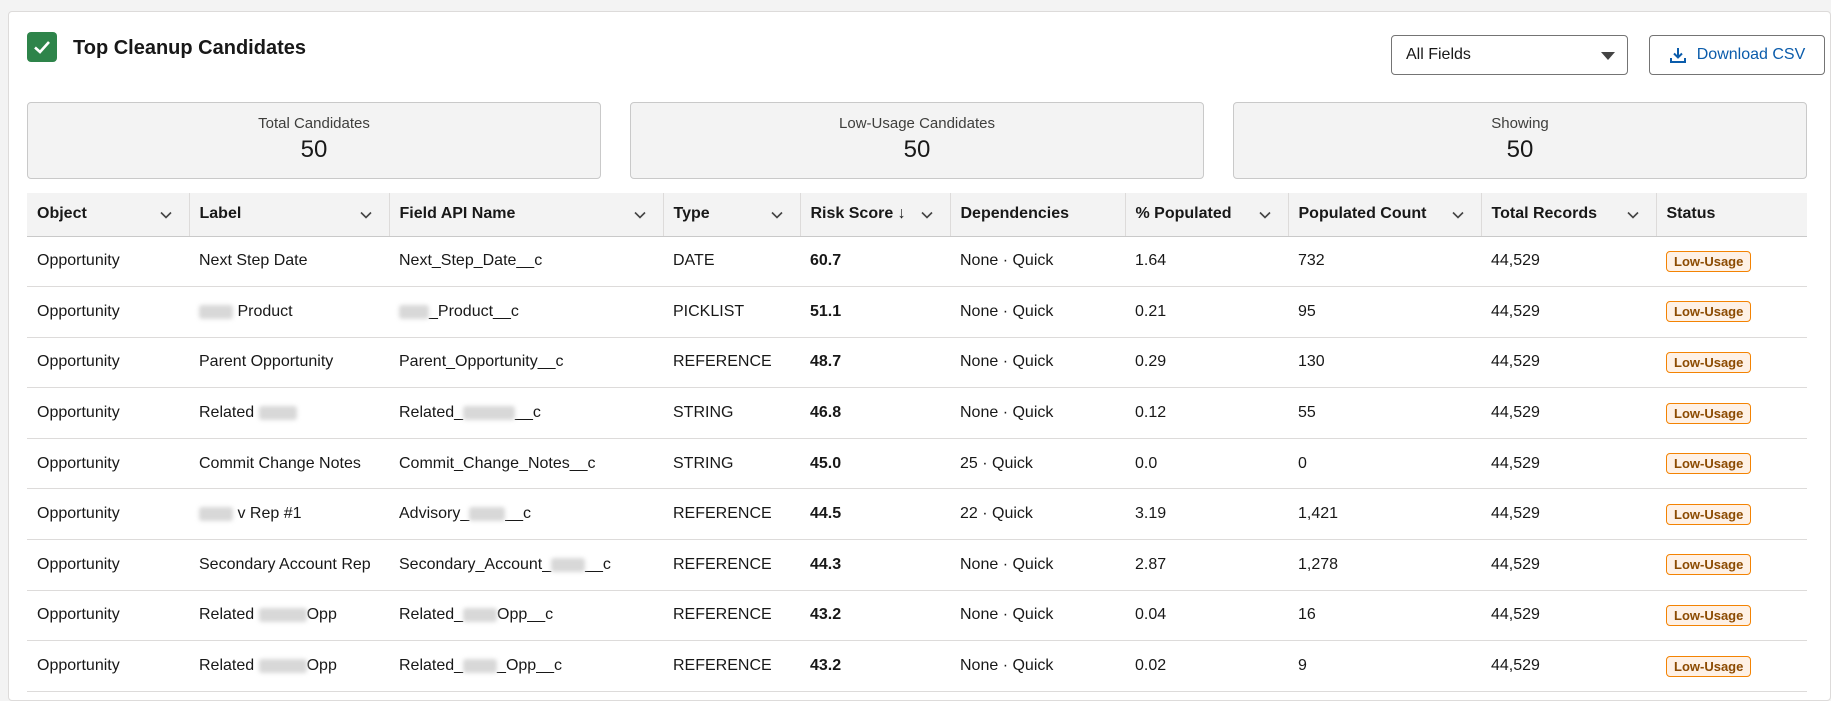 The height and width of the screenshot is (701, 1831). I want to click on stat-label: Total Candidates, so click(314, 123).